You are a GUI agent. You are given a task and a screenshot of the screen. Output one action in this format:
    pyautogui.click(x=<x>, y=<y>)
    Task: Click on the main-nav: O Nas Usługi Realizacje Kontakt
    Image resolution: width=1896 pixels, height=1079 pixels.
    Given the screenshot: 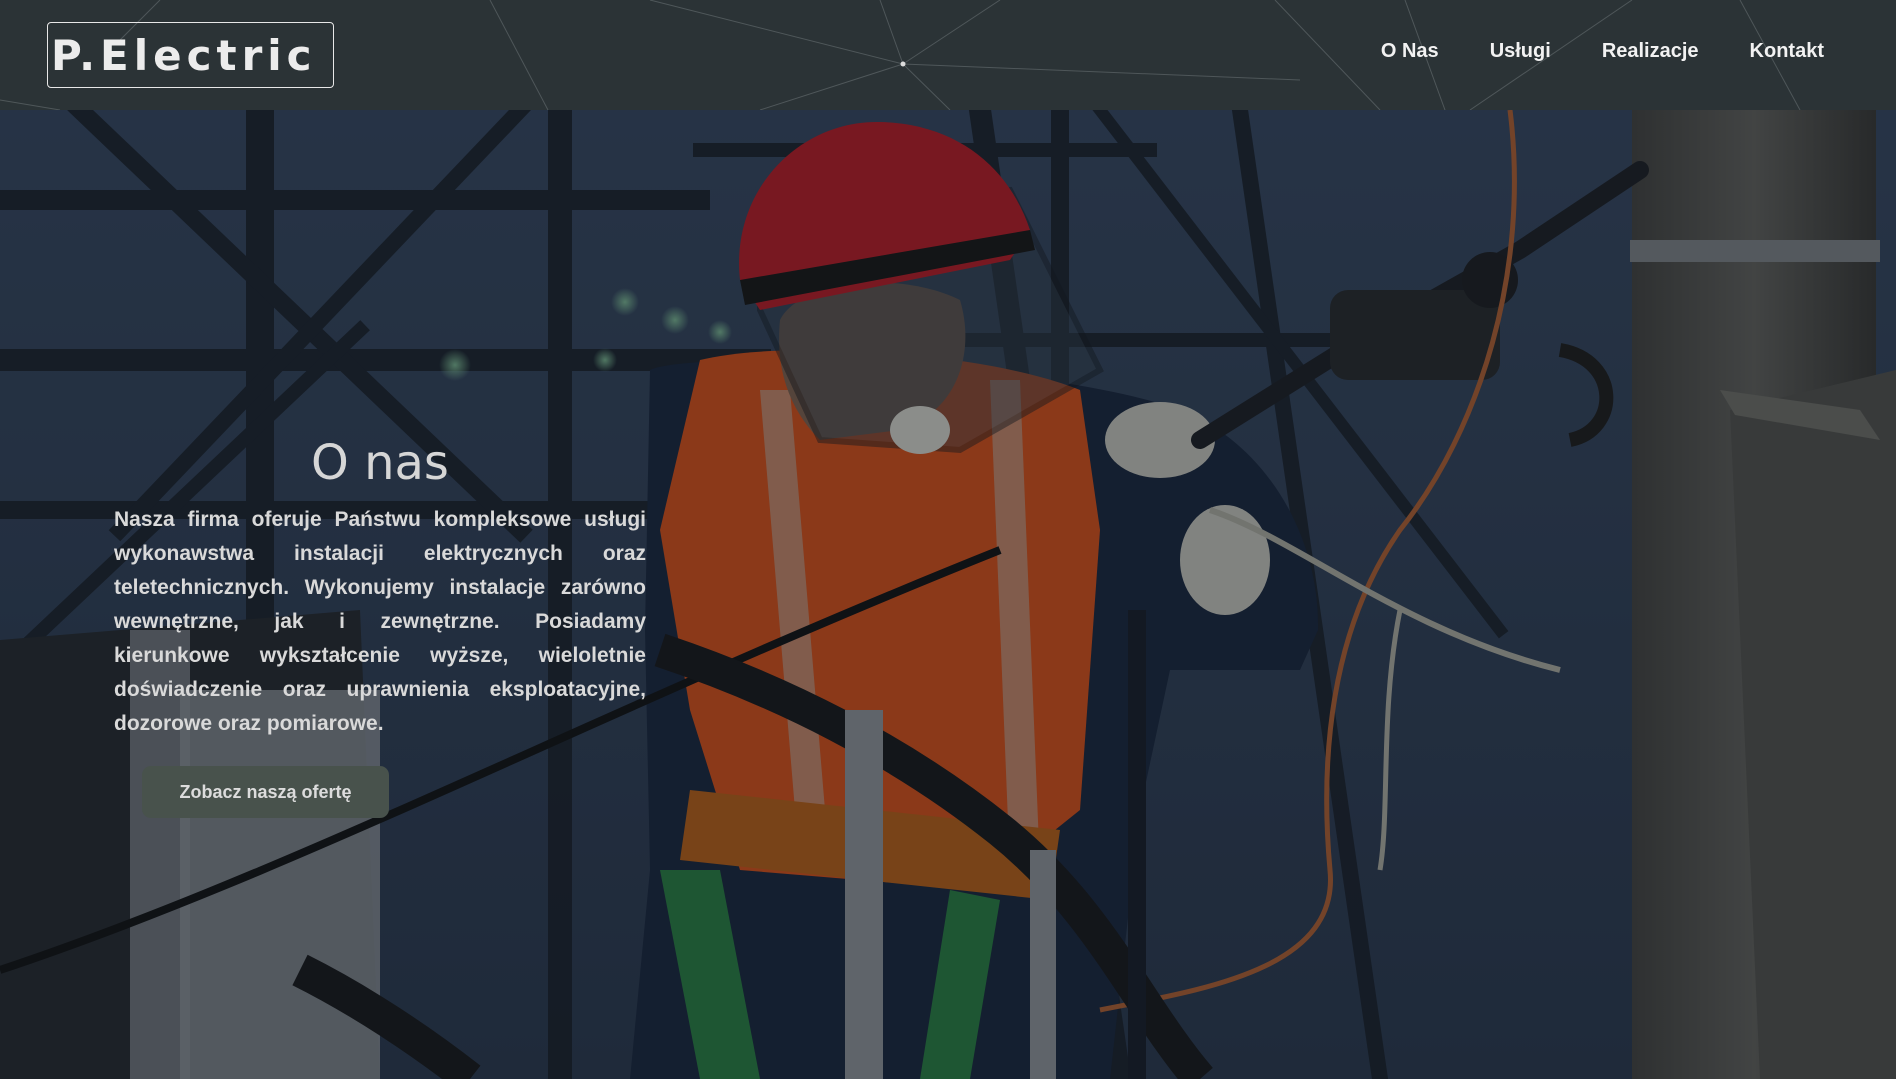 What is the action you would take?
    pyautogui.click(x=1577, y=51)
    